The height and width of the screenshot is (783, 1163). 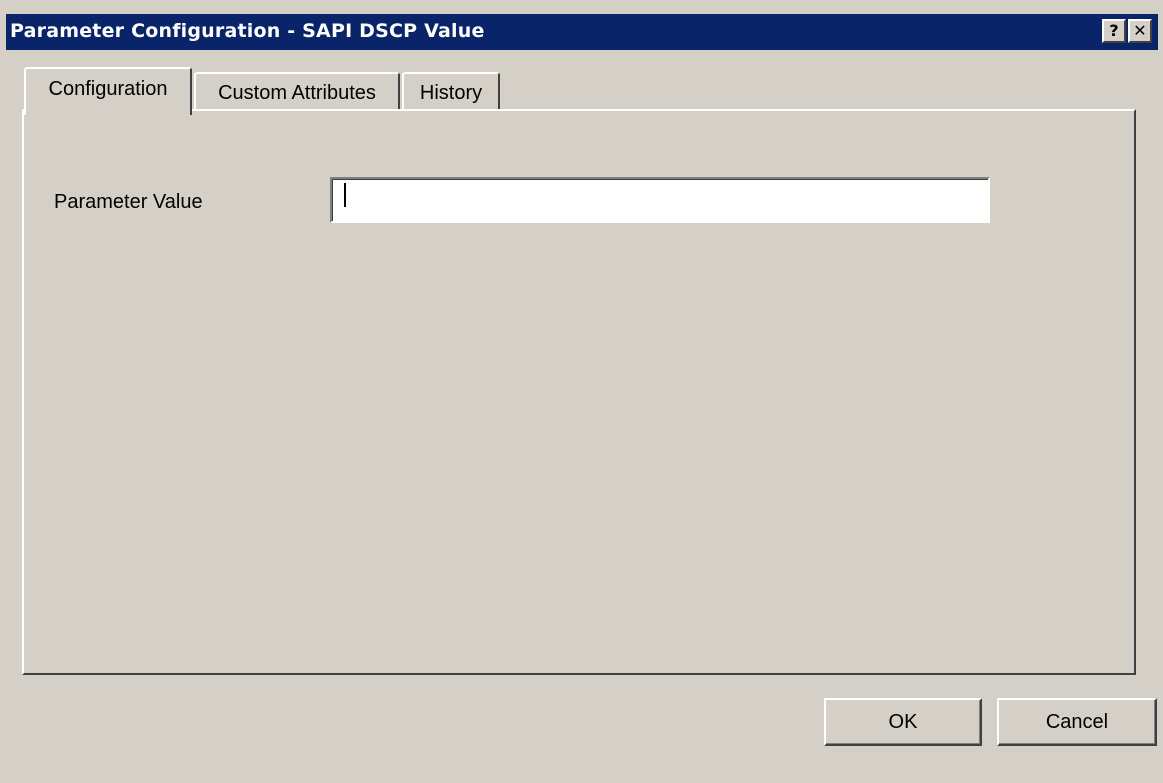 I want to click on parameter-value-input, so click(x=660, y=200).